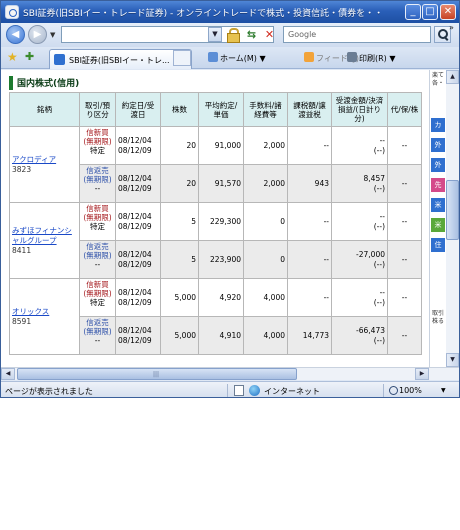  What do you see at coordinates (29, 56) in the screenshot?
I see `add-favorite-icon: ✚` at bounding box center [29, 56].